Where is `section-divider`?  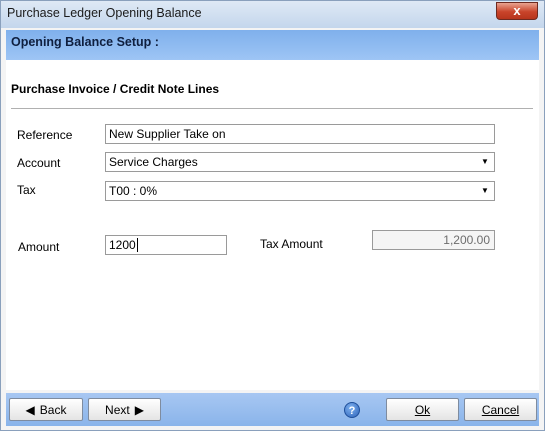
section-divider is located at coordinates (272, 108).